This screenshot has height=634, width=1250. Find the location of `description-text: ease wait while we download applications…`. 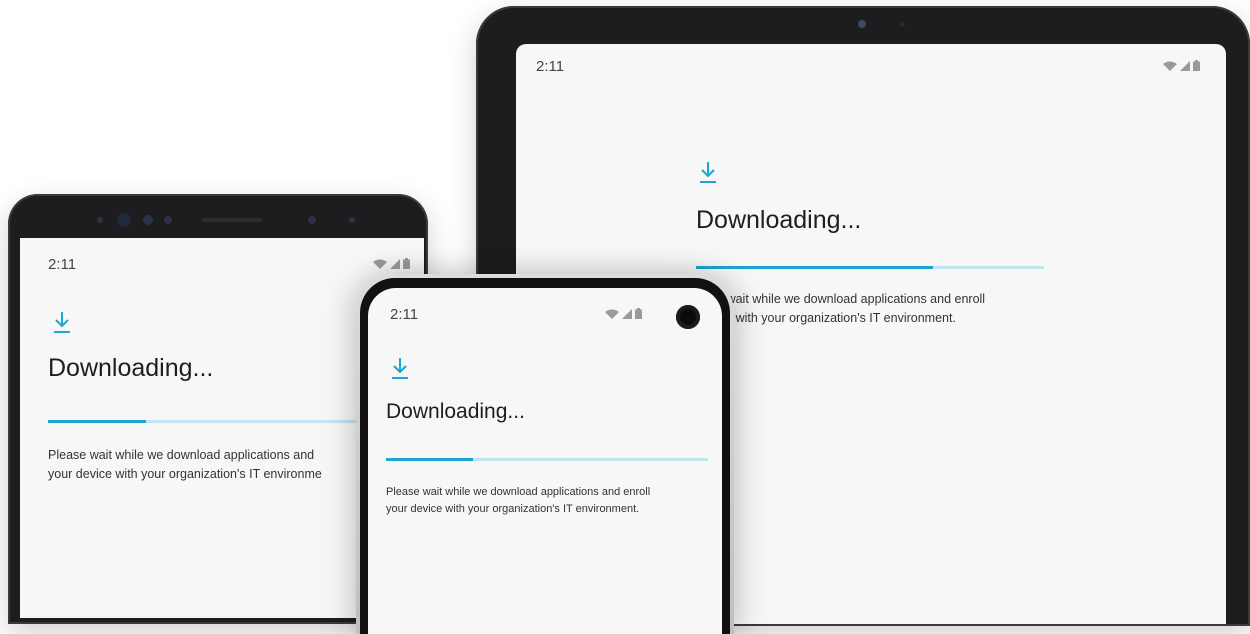

description-text: ease wait while we download applications… is located at coordinates (840, 309).